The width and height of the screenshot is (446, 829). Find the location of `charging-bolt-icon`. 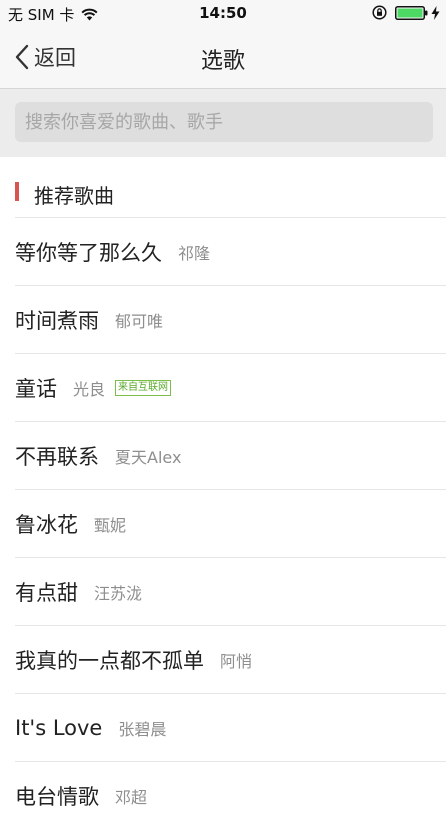

charging-bolt-icon is located at coordinates (435, 12).